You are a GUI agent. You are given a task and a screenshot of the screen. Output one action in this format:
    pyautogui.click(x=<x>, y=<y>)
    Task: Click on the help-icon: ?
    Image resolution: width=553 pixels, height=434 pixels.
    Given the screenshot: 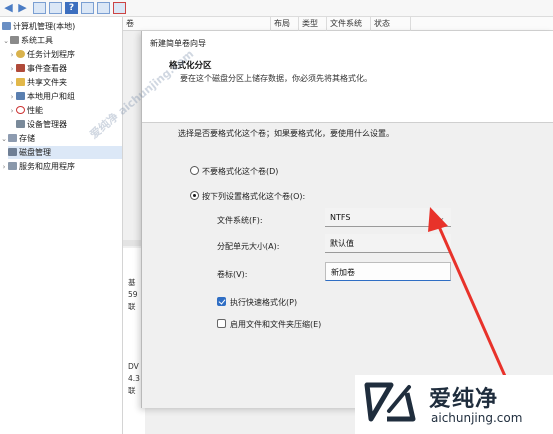 What is the action you would take?
    pyautogui.click(x=71, y=8)
    